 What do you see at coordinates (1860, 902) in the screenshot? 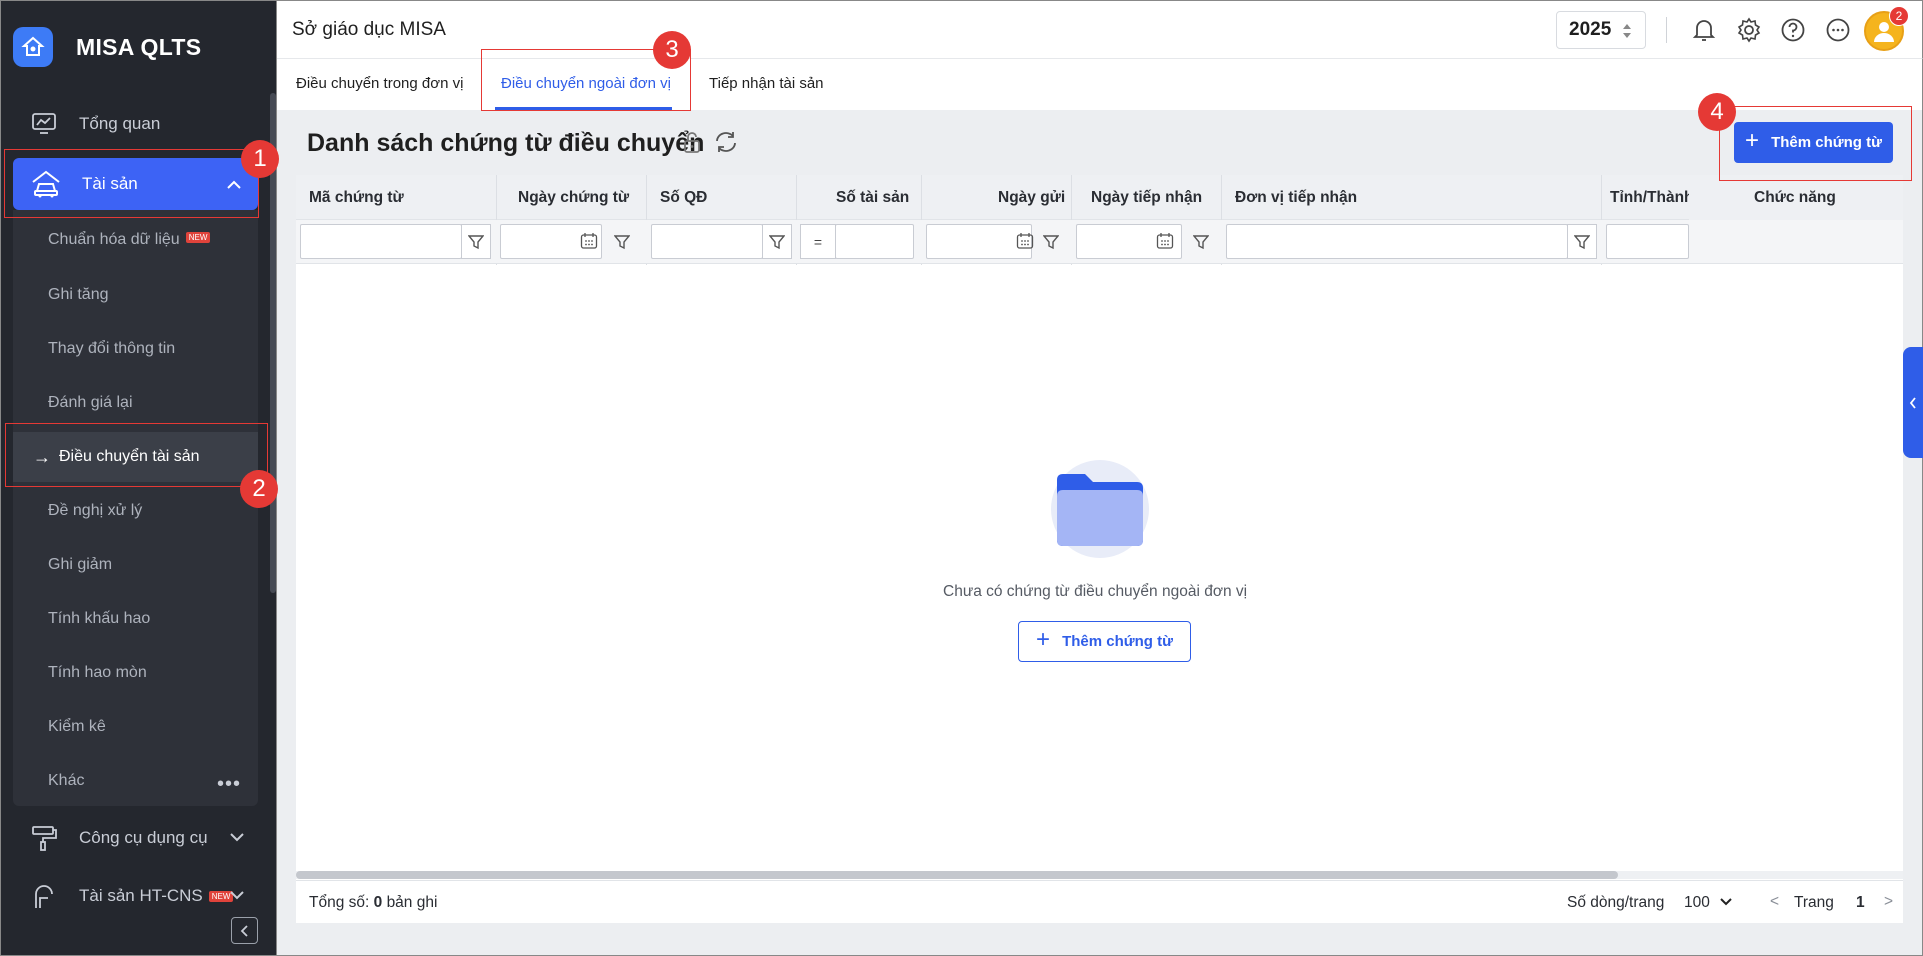
I see `current-page: 1` at bounding box center [1860, 902].